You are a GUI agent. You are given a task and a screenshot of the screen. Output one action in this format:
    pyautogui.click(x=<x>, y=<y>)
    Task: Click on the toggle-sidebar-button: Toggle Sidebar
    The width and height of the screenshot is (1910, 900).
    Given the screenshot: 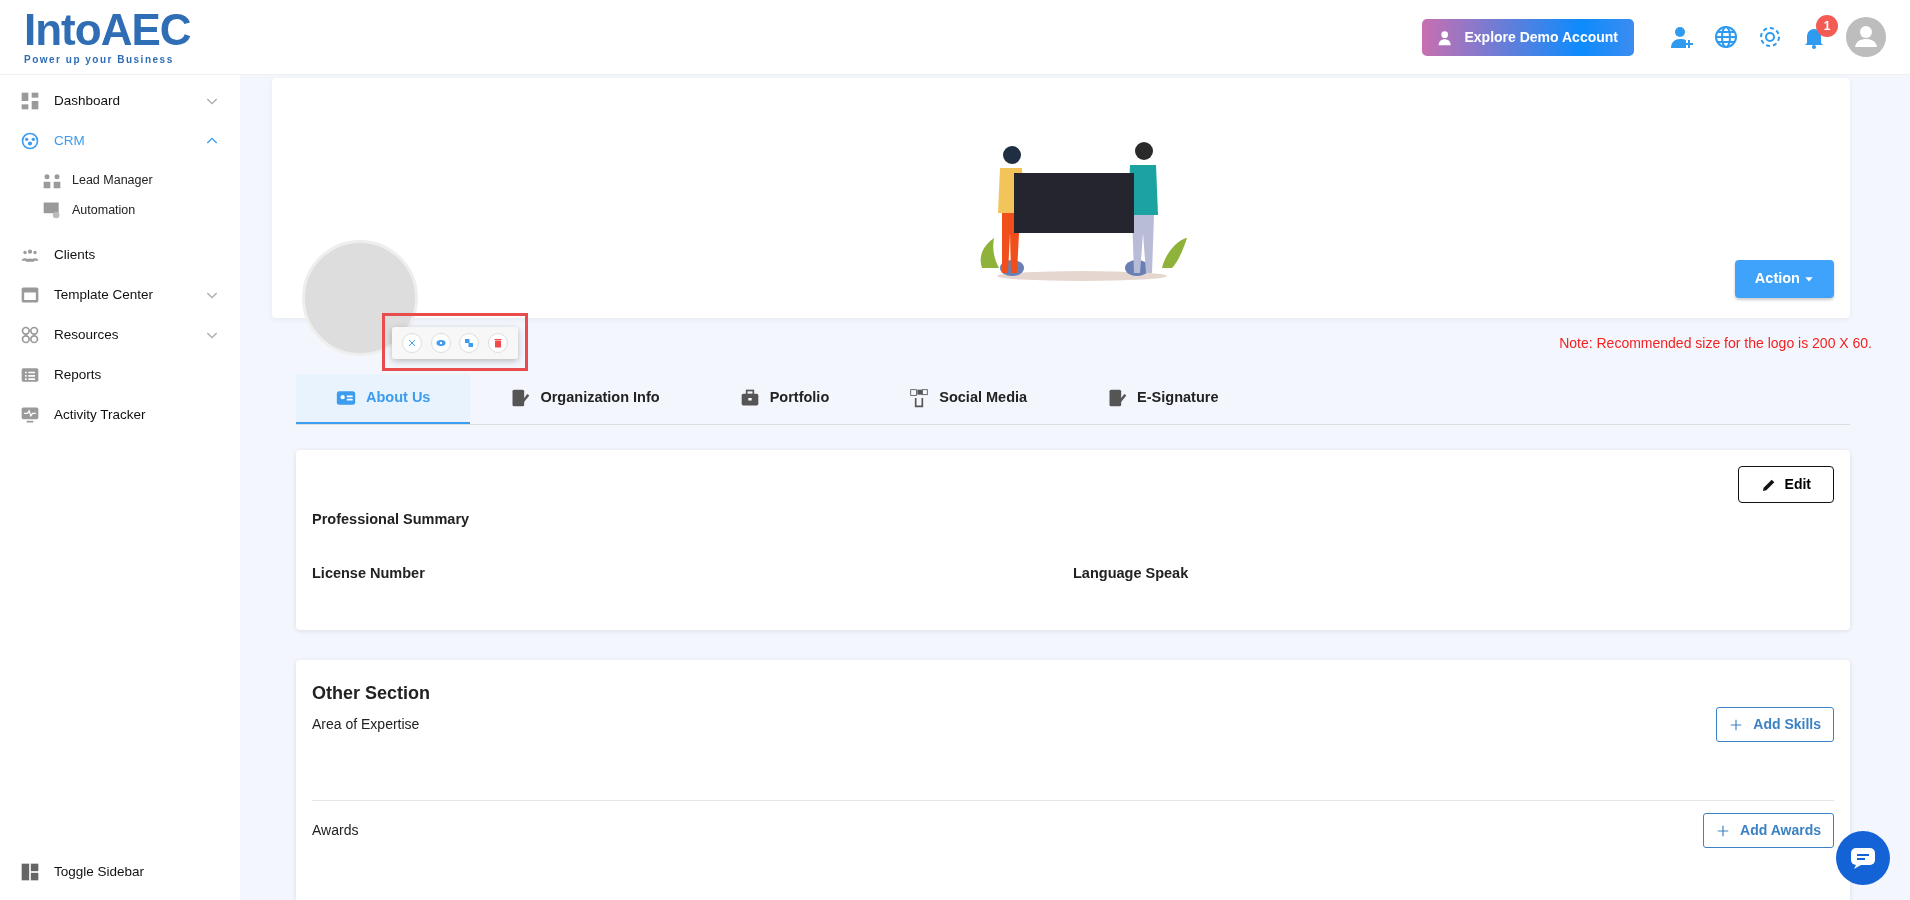 What is the action you would take?
    pyautogui.click(x=120, y=872)
    